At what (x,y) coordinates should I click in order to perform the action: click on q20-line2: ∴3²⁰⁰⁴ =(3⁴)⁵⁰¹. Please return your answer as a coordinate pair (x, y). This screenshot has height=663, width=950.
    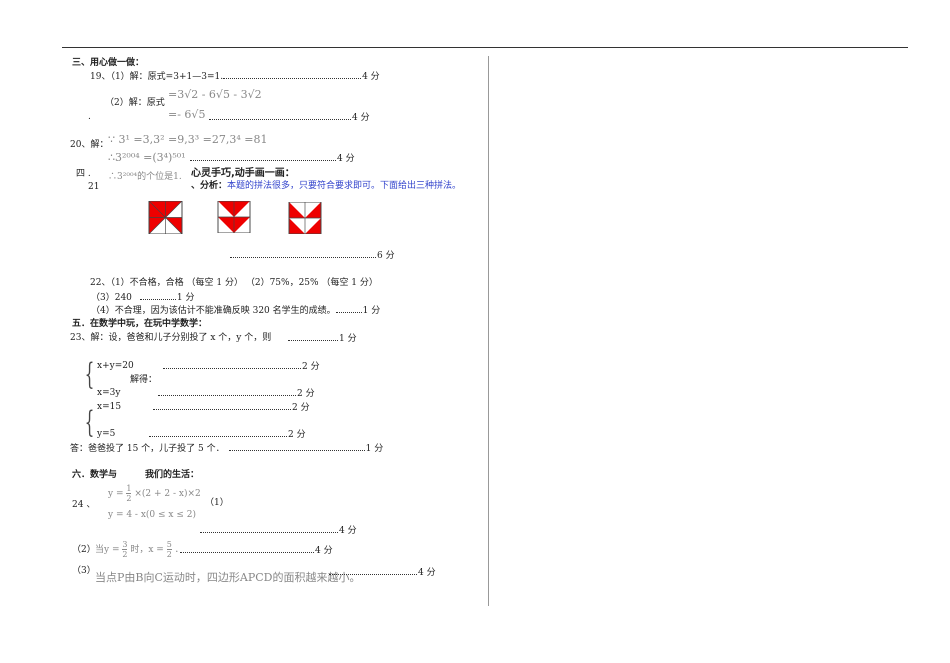
    Looking at the image, I should click on (147, 157).